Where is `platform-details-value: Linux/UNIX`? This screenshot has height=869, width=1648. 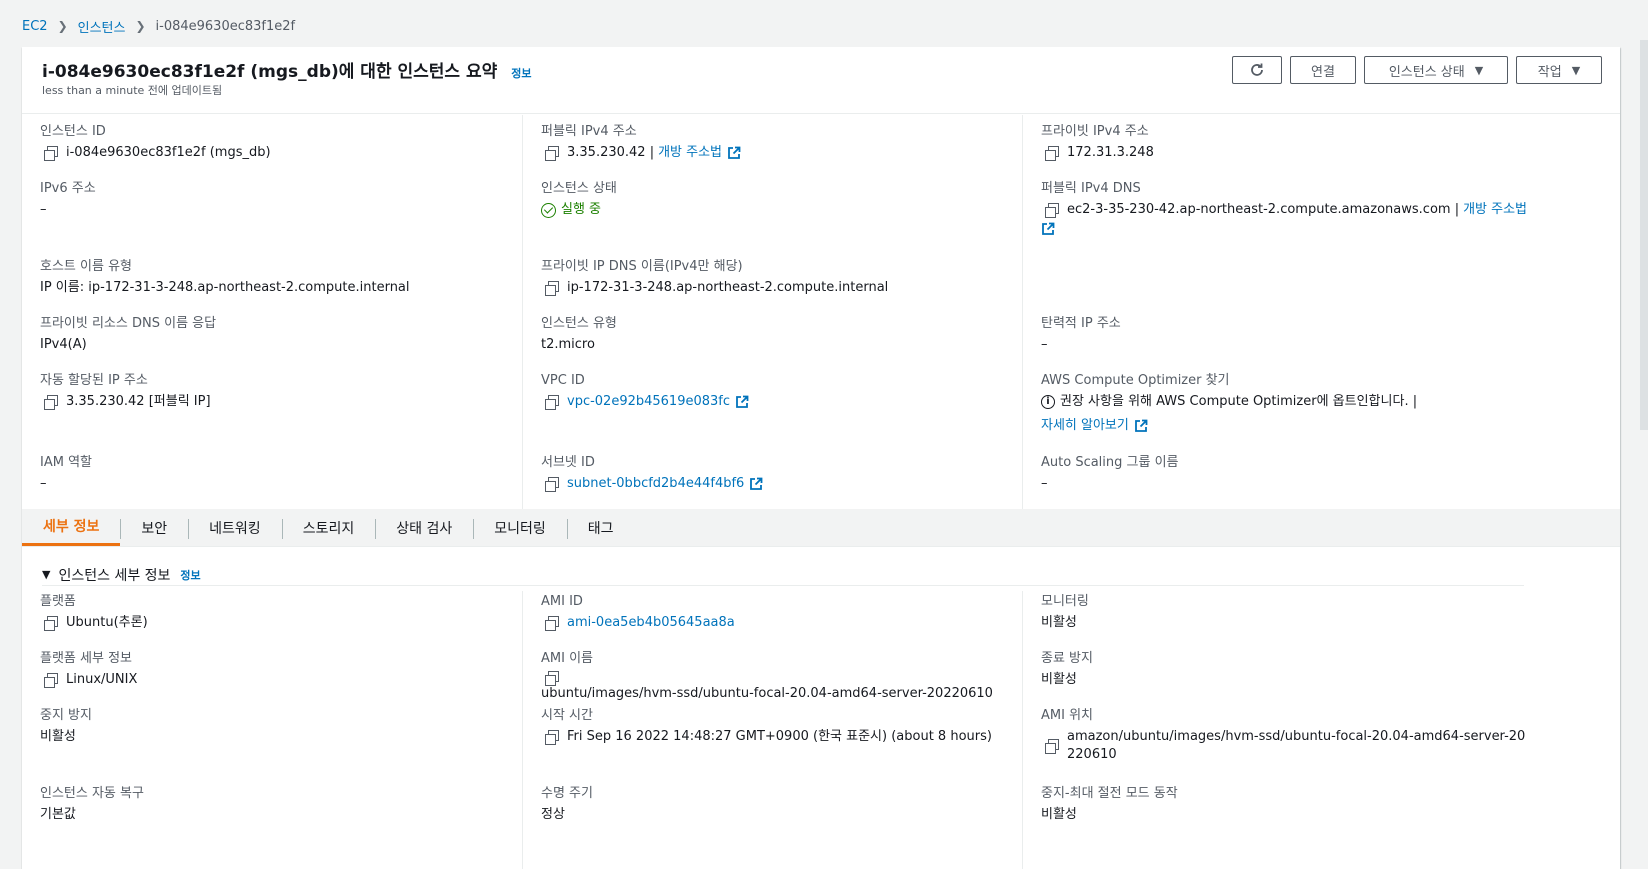
platform-details-value: Linux/UNIX is located at coordinates (102, 679).